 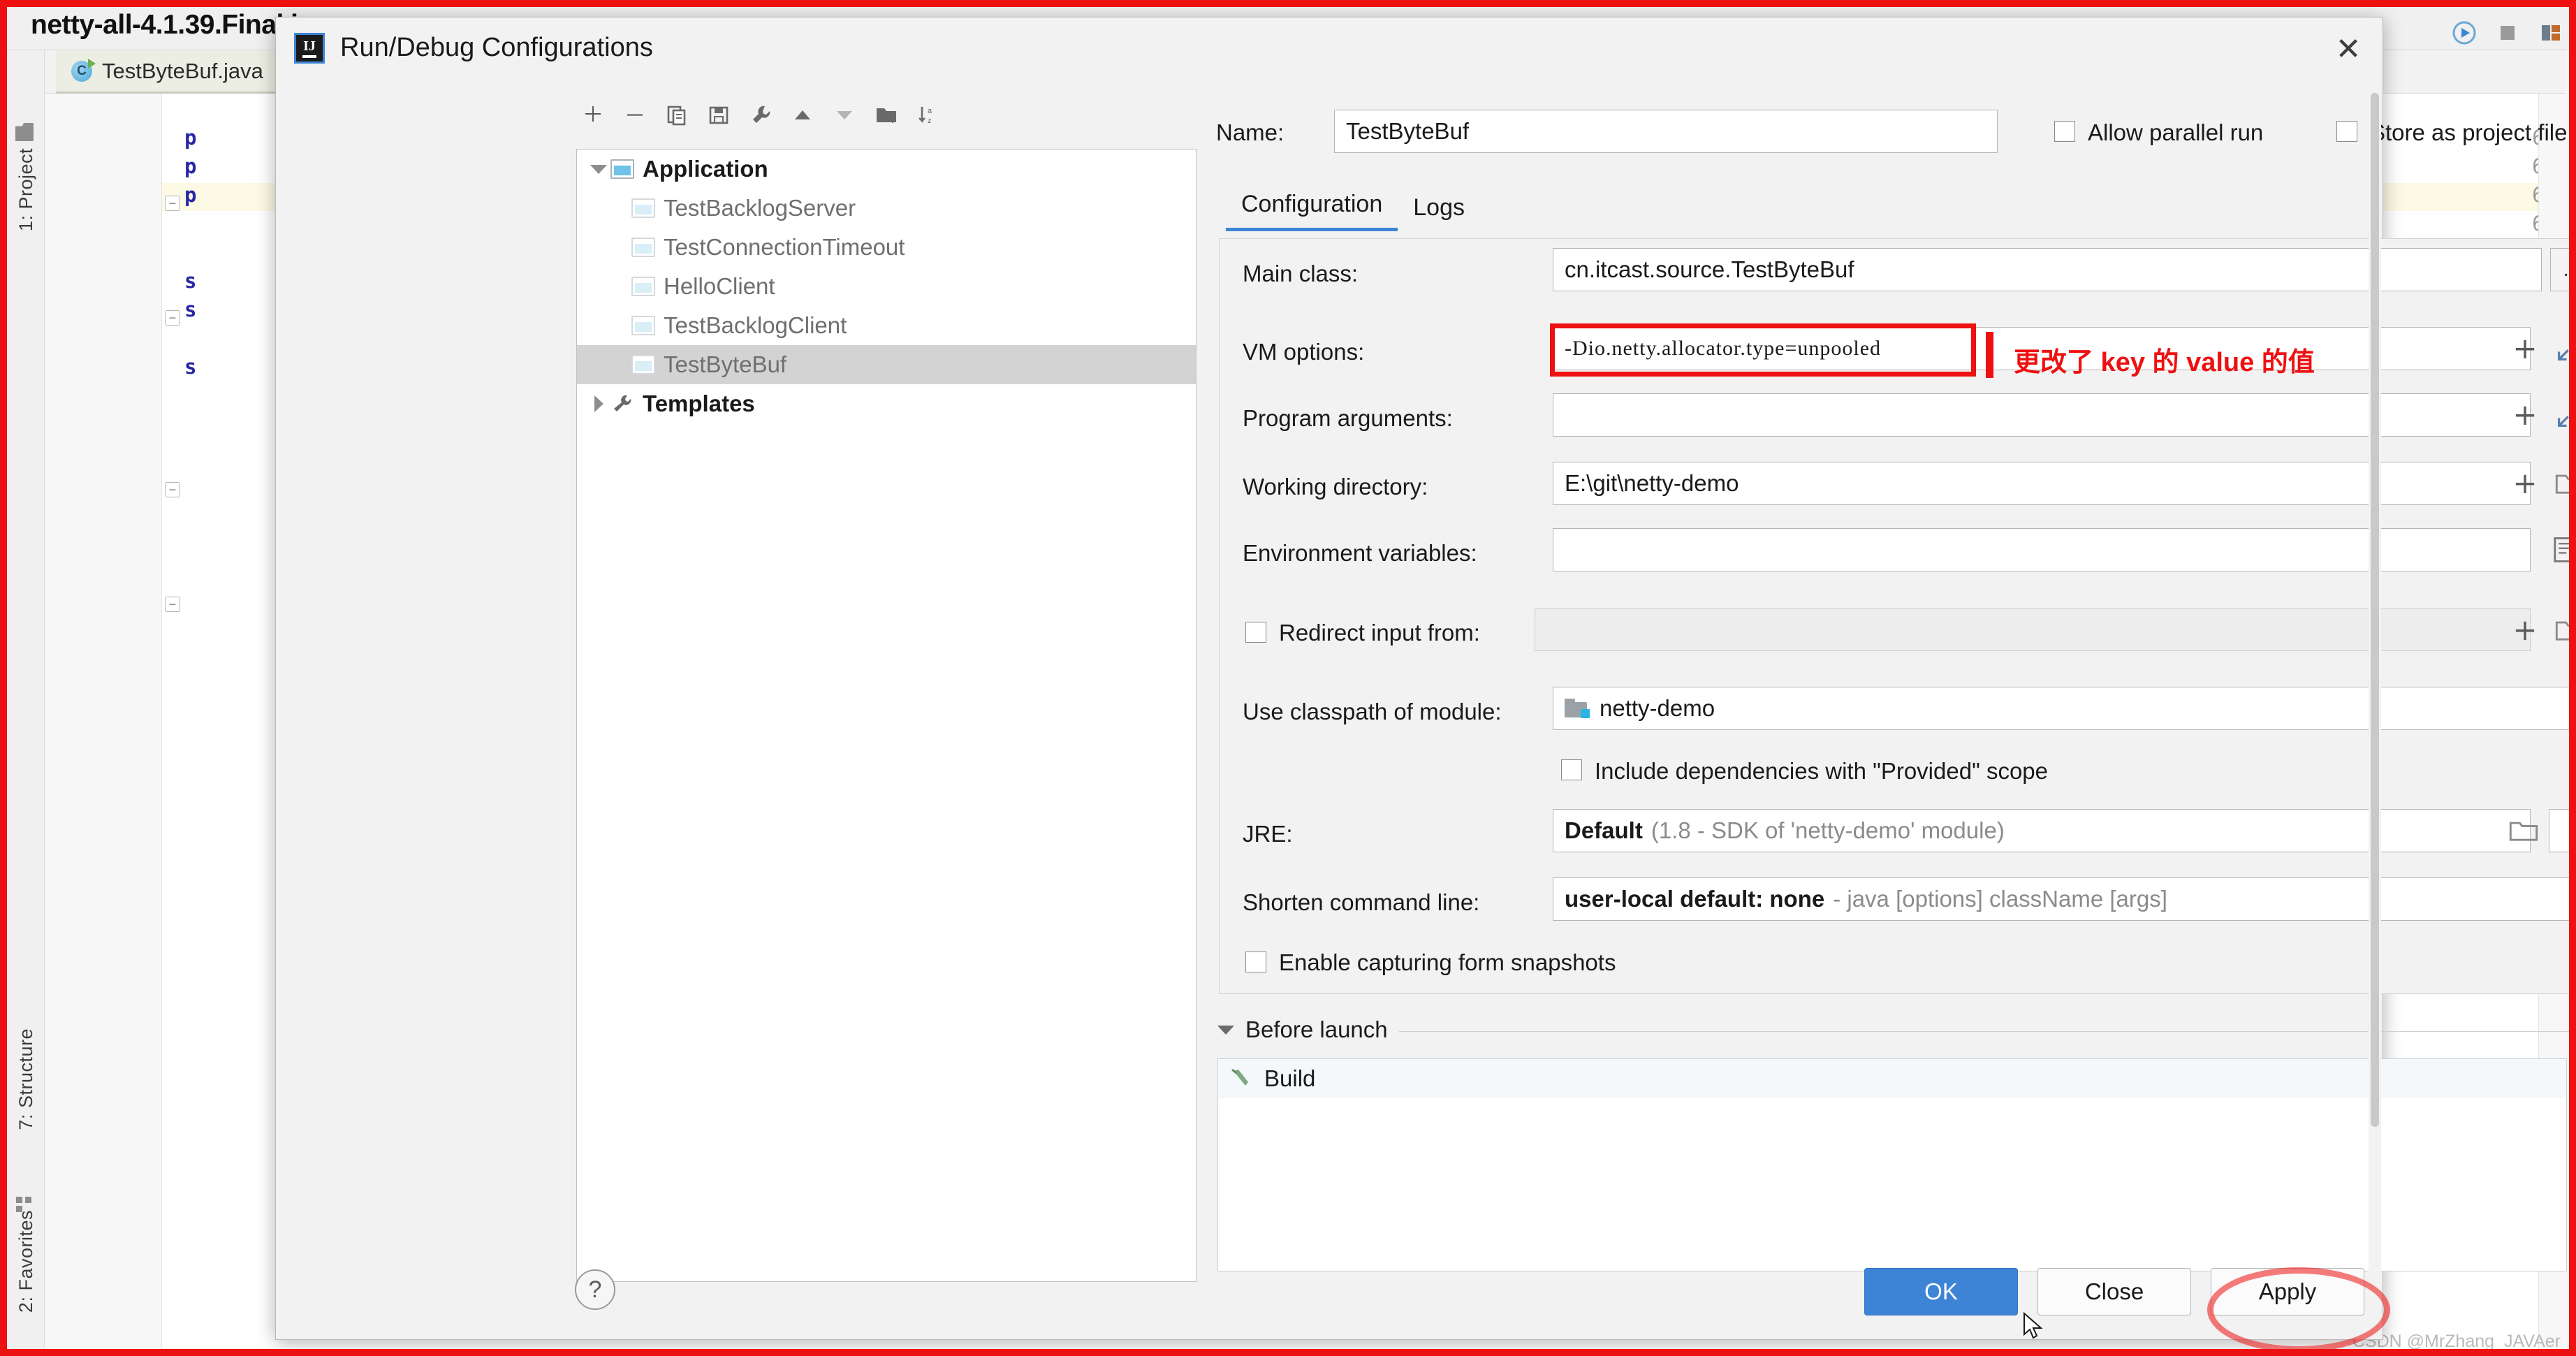 What do you see at coordinates (1987, 1031) in the screenshot?
I see `before-launch-divider` at bounding box center [1987, 1031].